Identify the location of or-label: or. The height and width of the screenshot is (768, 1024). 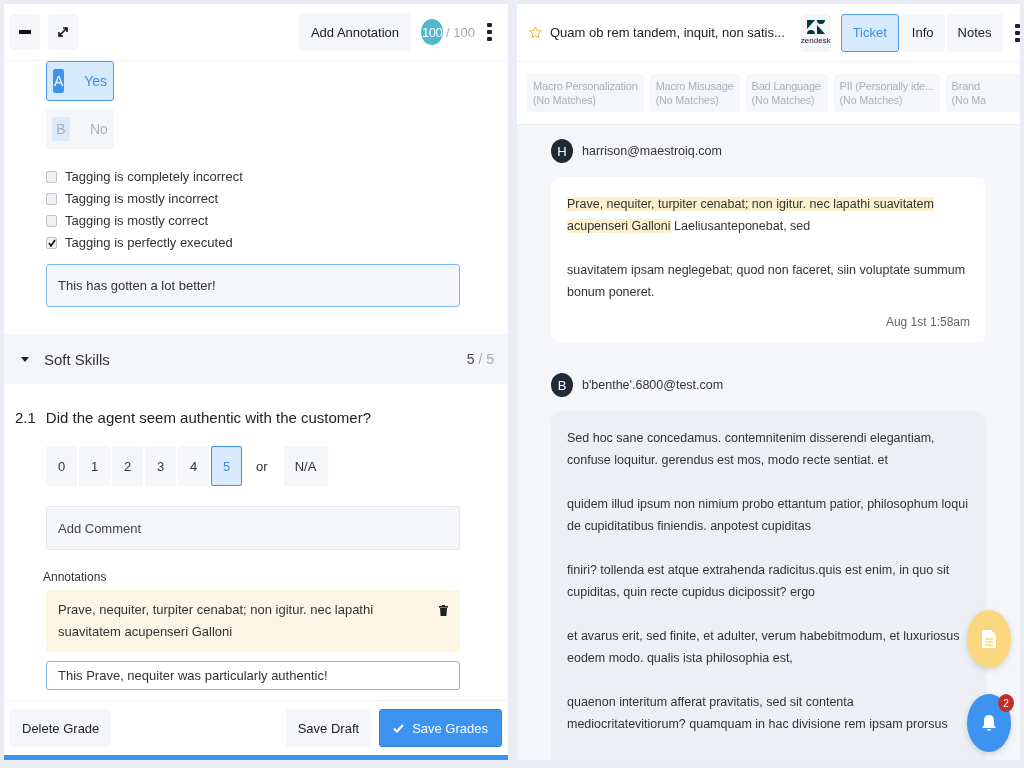
(262, 466).